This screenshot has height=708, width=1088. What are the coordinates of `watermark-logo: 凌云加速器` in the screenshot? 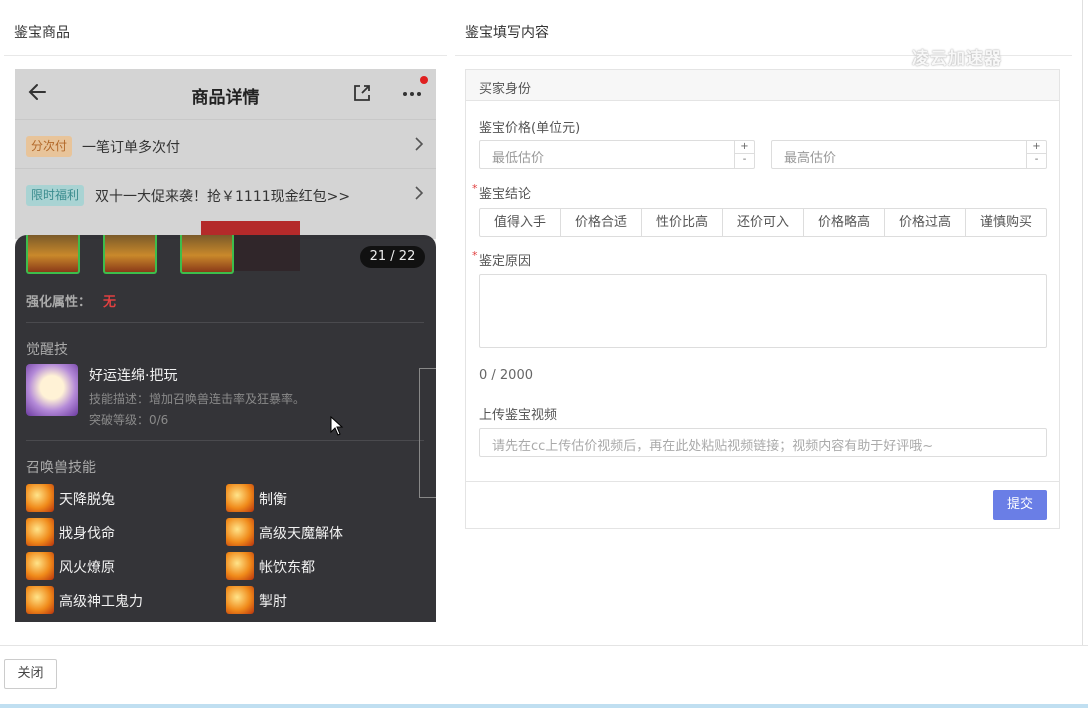 It's located at (957, 59).